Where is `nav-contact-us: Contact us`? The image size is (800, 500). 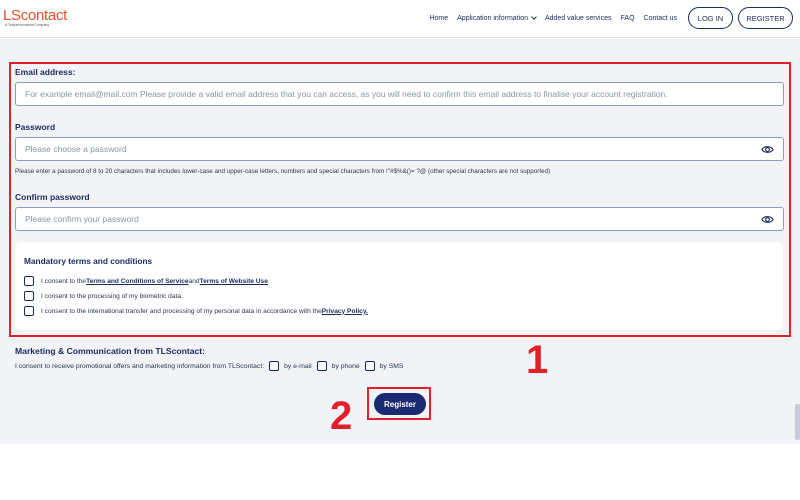
nav-contact-us: Contact us is located at coordinates (660, 18).